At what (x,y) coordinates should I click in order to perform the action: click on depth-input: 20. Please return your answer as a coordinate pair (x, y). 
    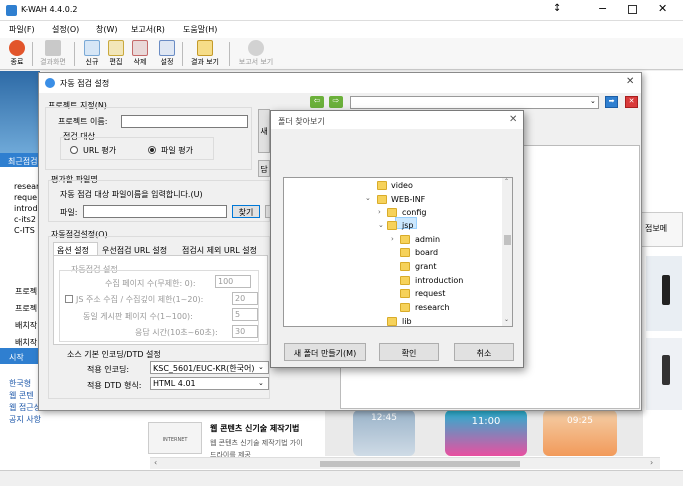
    Looking at the image, I should click on (245, 298).